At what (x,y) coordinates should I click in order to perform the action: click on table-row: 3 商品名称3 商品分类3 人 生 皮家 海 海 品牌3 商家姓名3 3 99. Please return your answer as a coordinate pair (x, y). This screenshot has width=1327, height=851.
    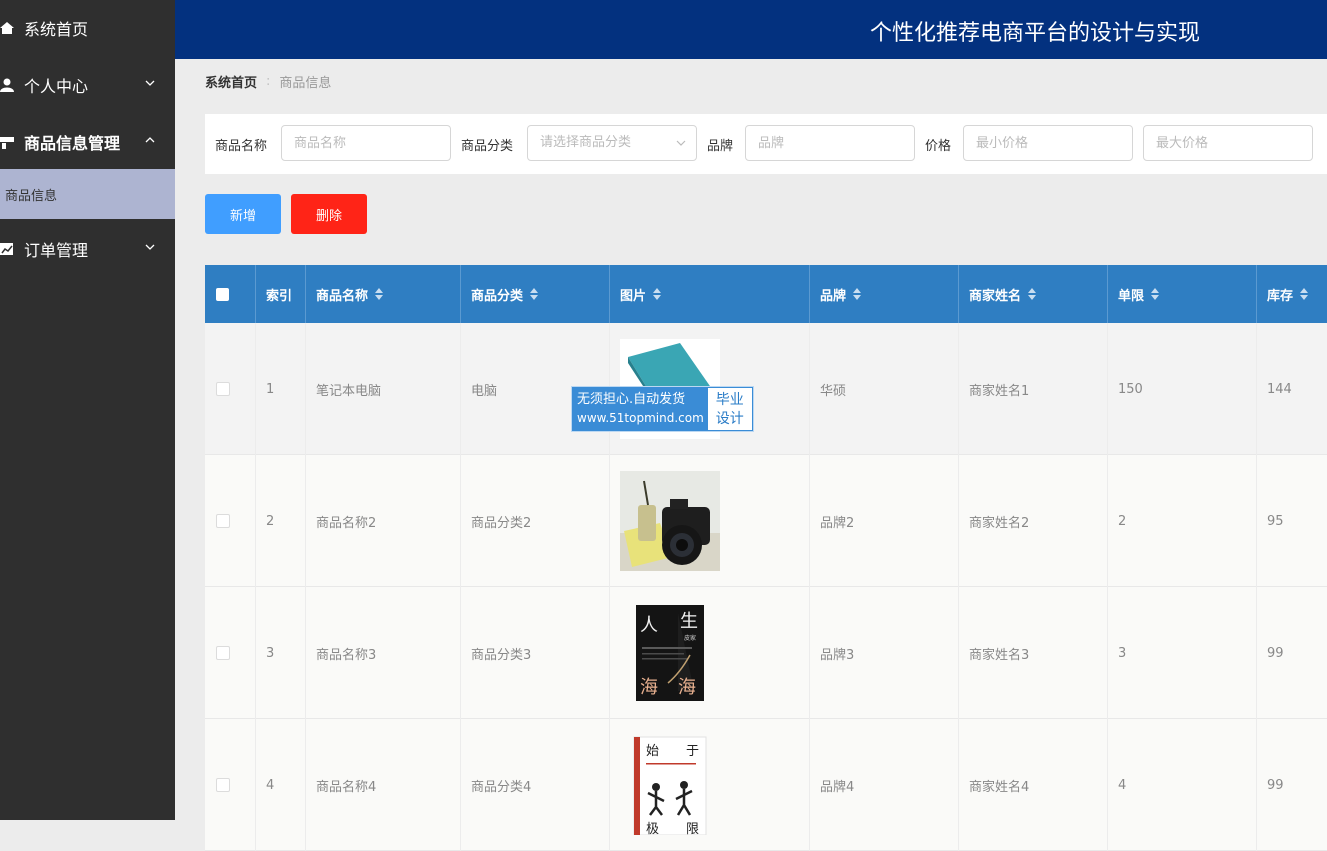
    Looking at the image, I should click on (766, 653).